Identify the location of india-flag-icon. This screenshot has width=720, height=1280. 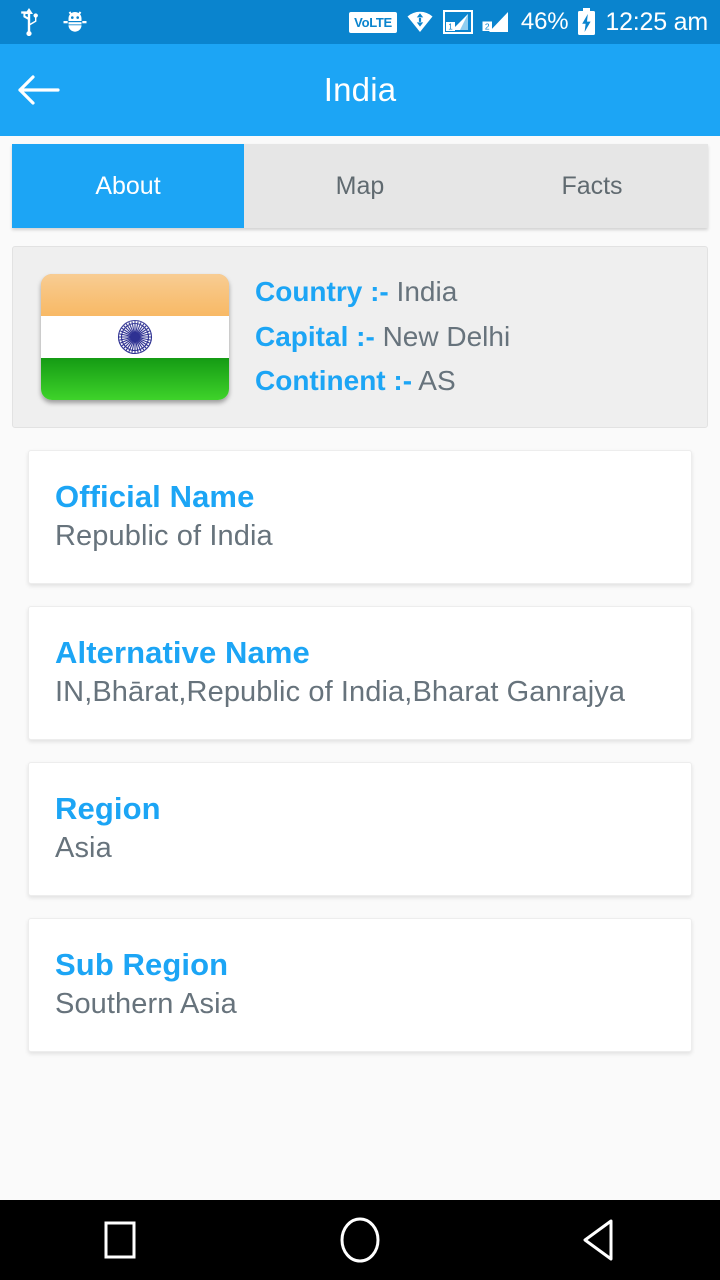
(135, 337).